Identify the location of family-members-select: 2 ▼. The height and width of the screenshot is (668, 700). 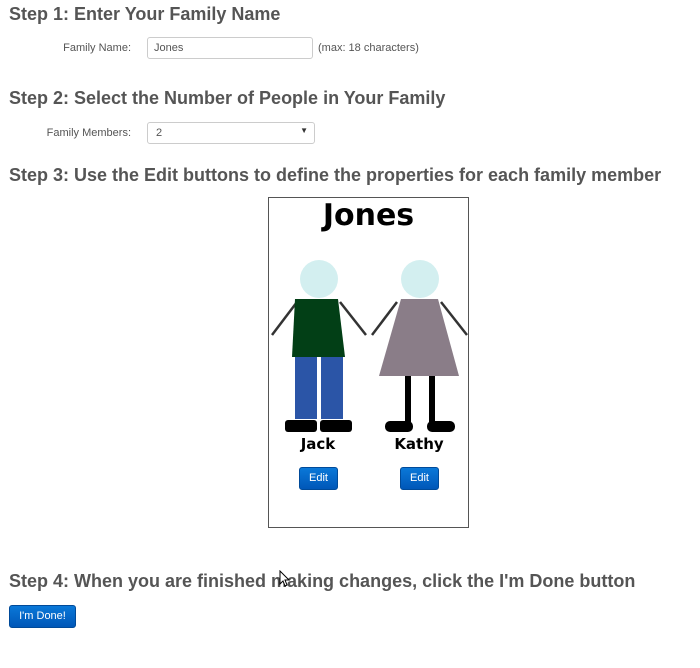
(231, 133).